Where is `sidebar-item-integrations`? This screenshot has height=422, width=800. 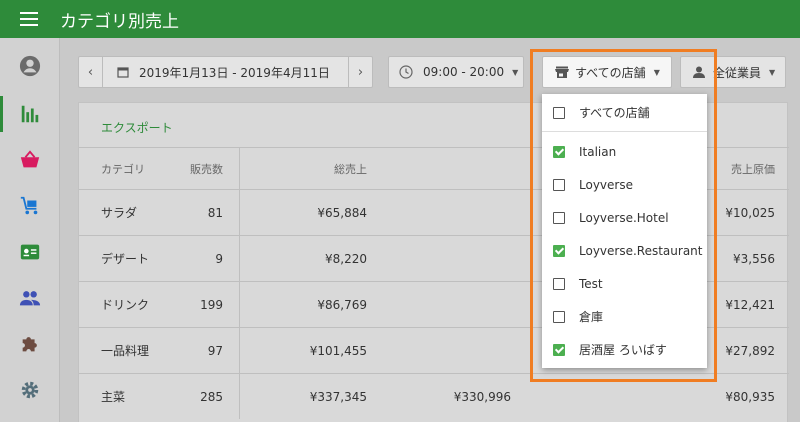 sidebar-item-integrations is located at coordinates (30, 344).